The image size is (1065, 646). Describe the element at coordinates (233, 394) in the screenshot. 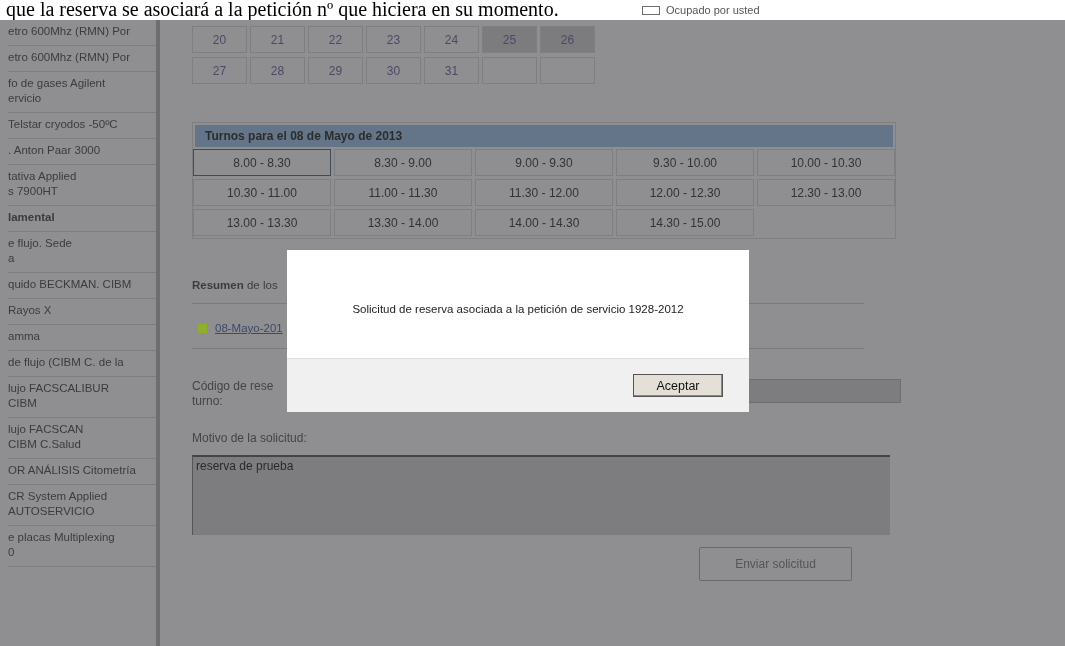

I see `code-label: Código de rese turno:` at that location.